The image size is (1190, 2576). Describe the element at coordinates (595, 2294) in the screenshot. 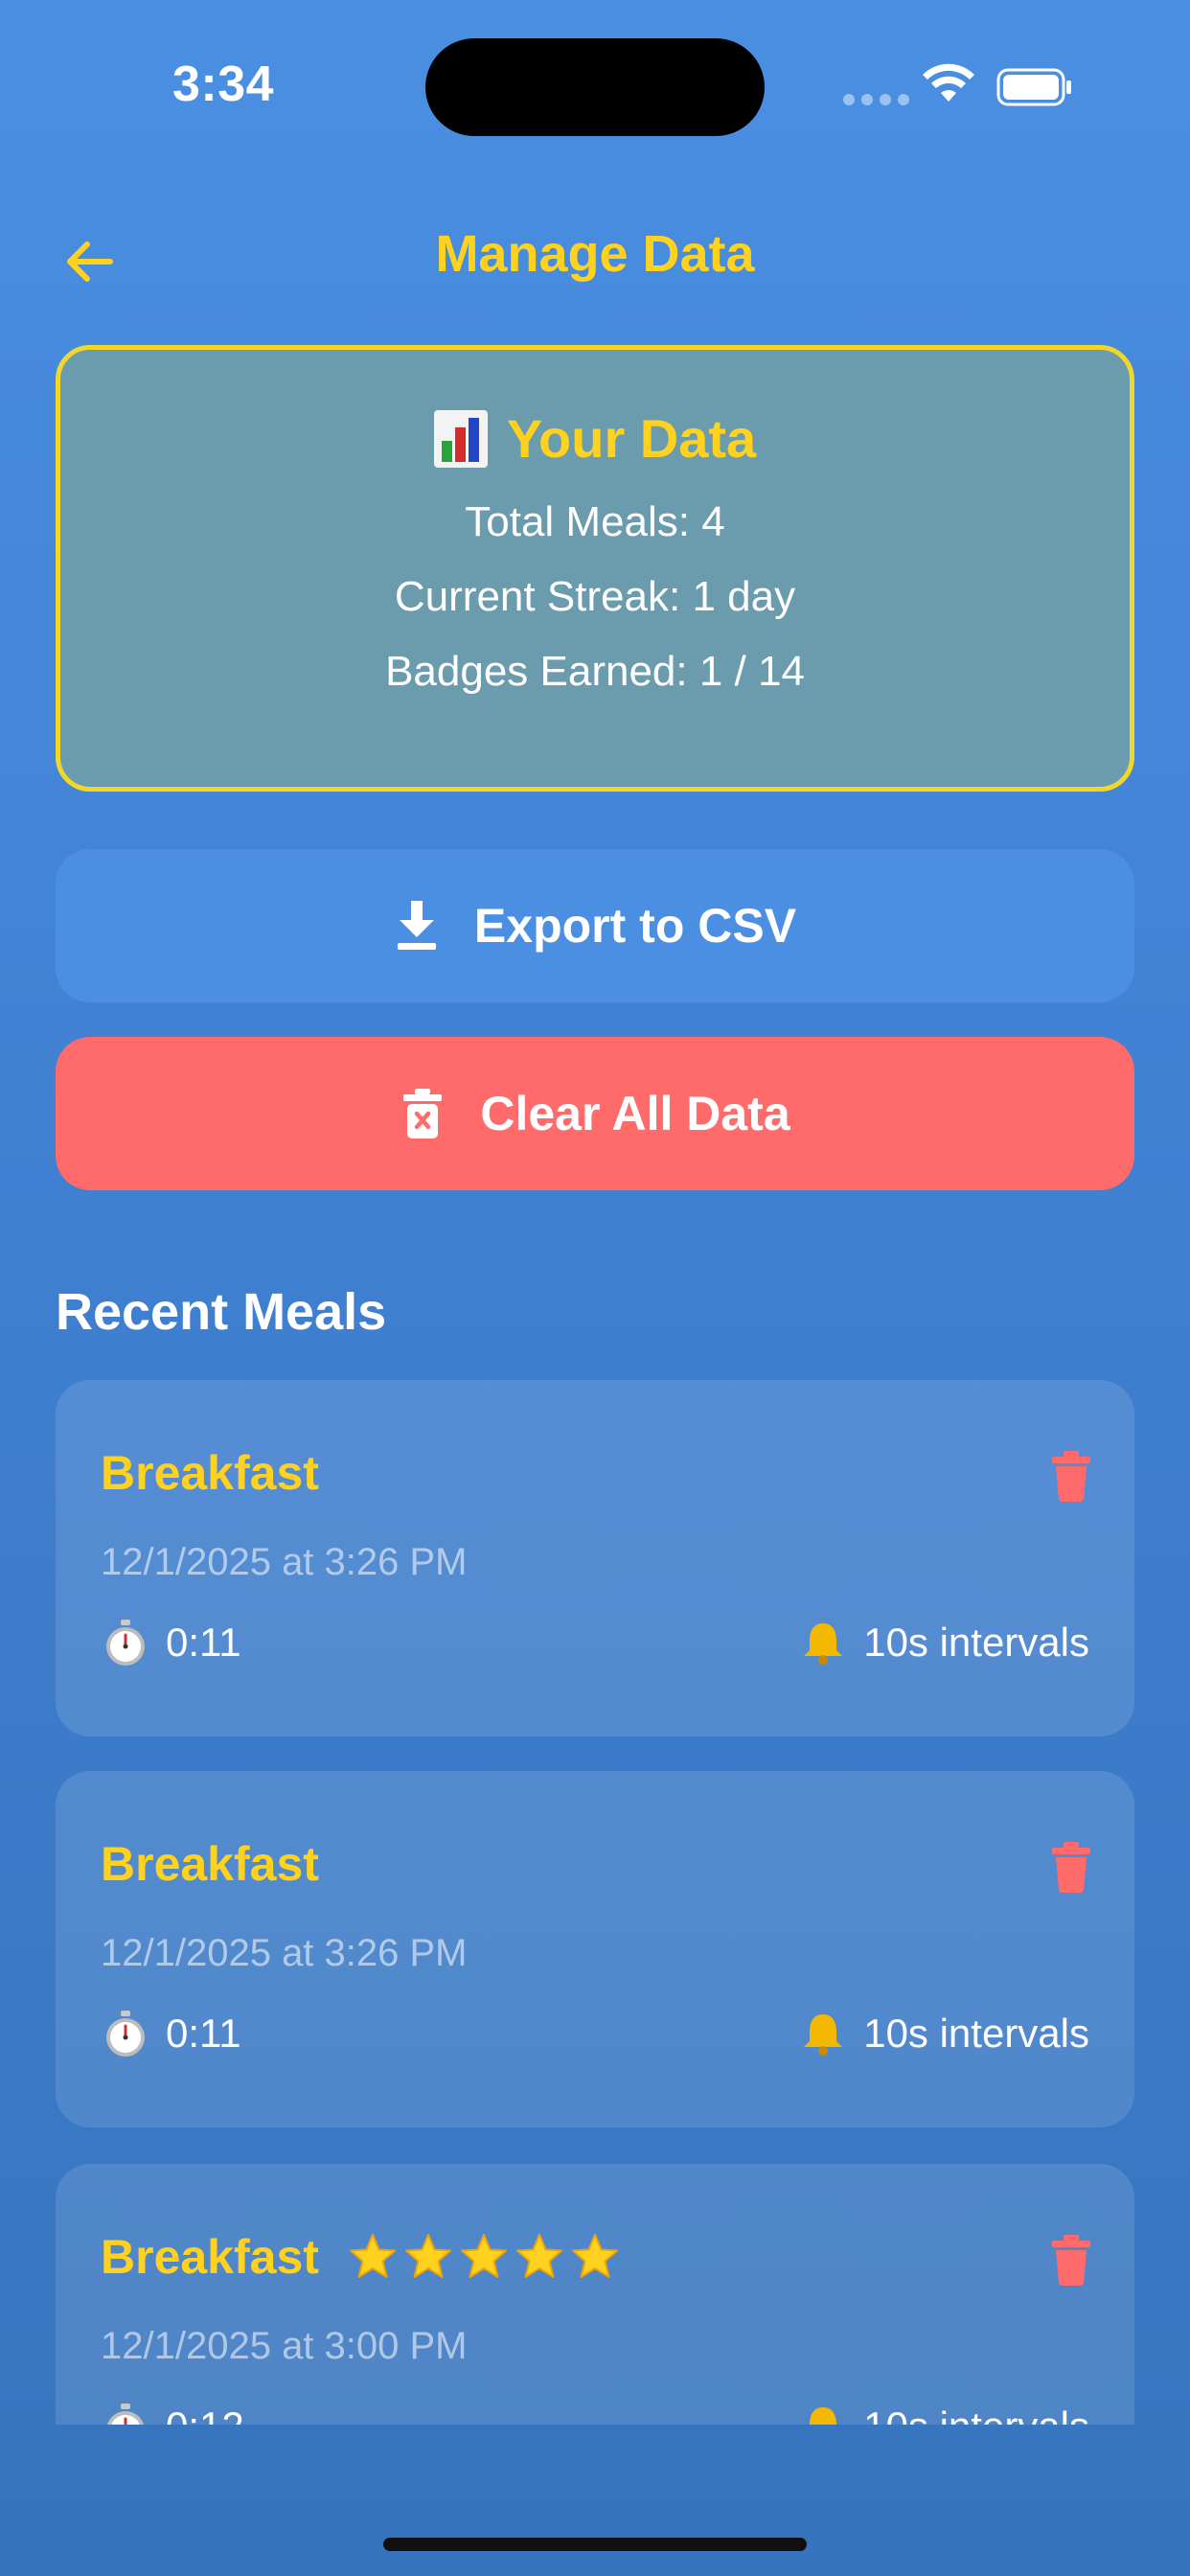

I see `meal-card: Breakfast 12/1/2025 at 3:00 PM 0:12` at that location.